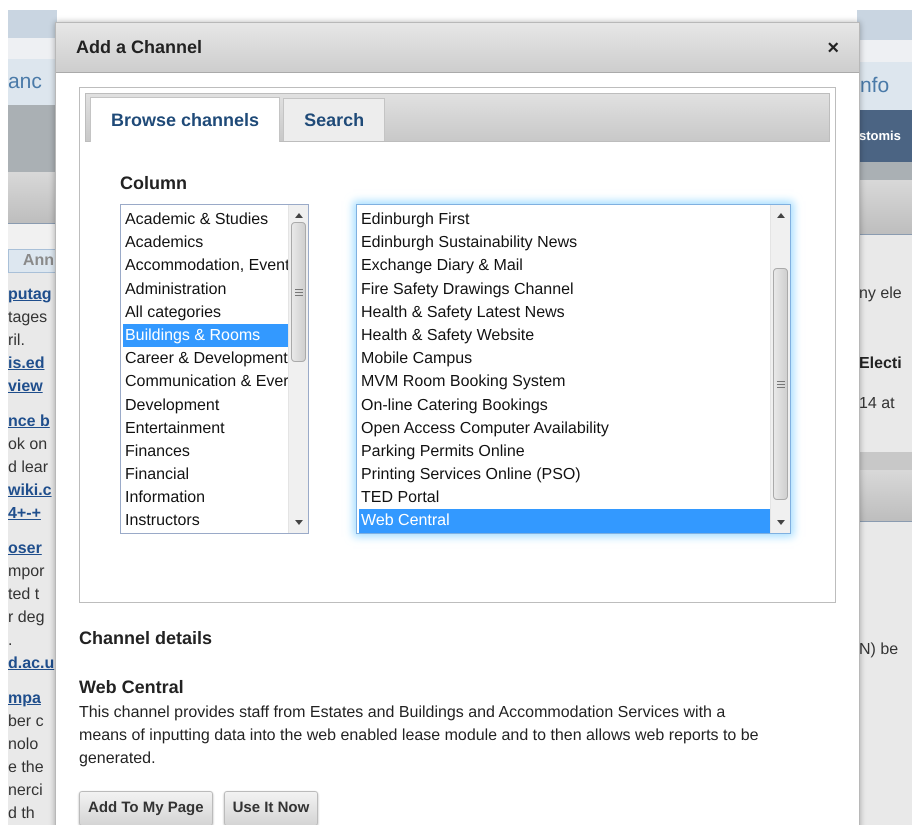  I want to click on gap-strip, so click(32, 236).